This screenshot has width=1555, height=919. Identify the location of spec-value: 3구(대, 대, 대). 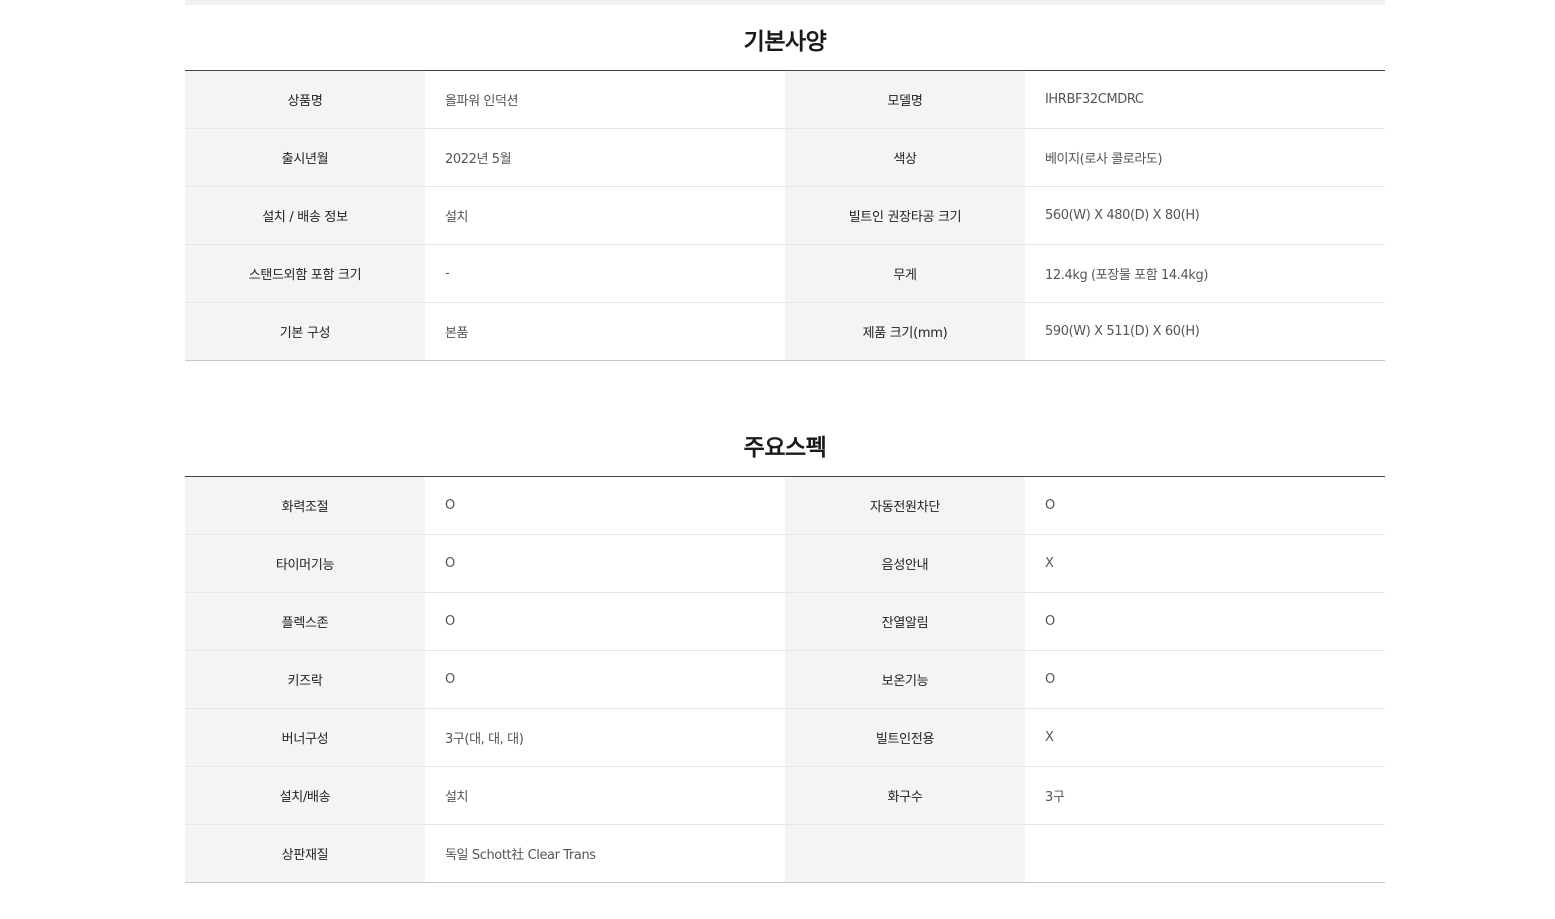
(484, 739).